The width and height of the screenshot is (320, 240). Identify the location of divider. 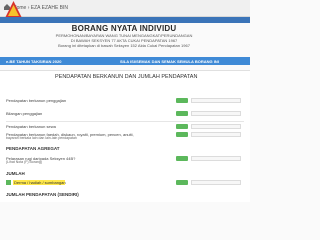
(125, 121).